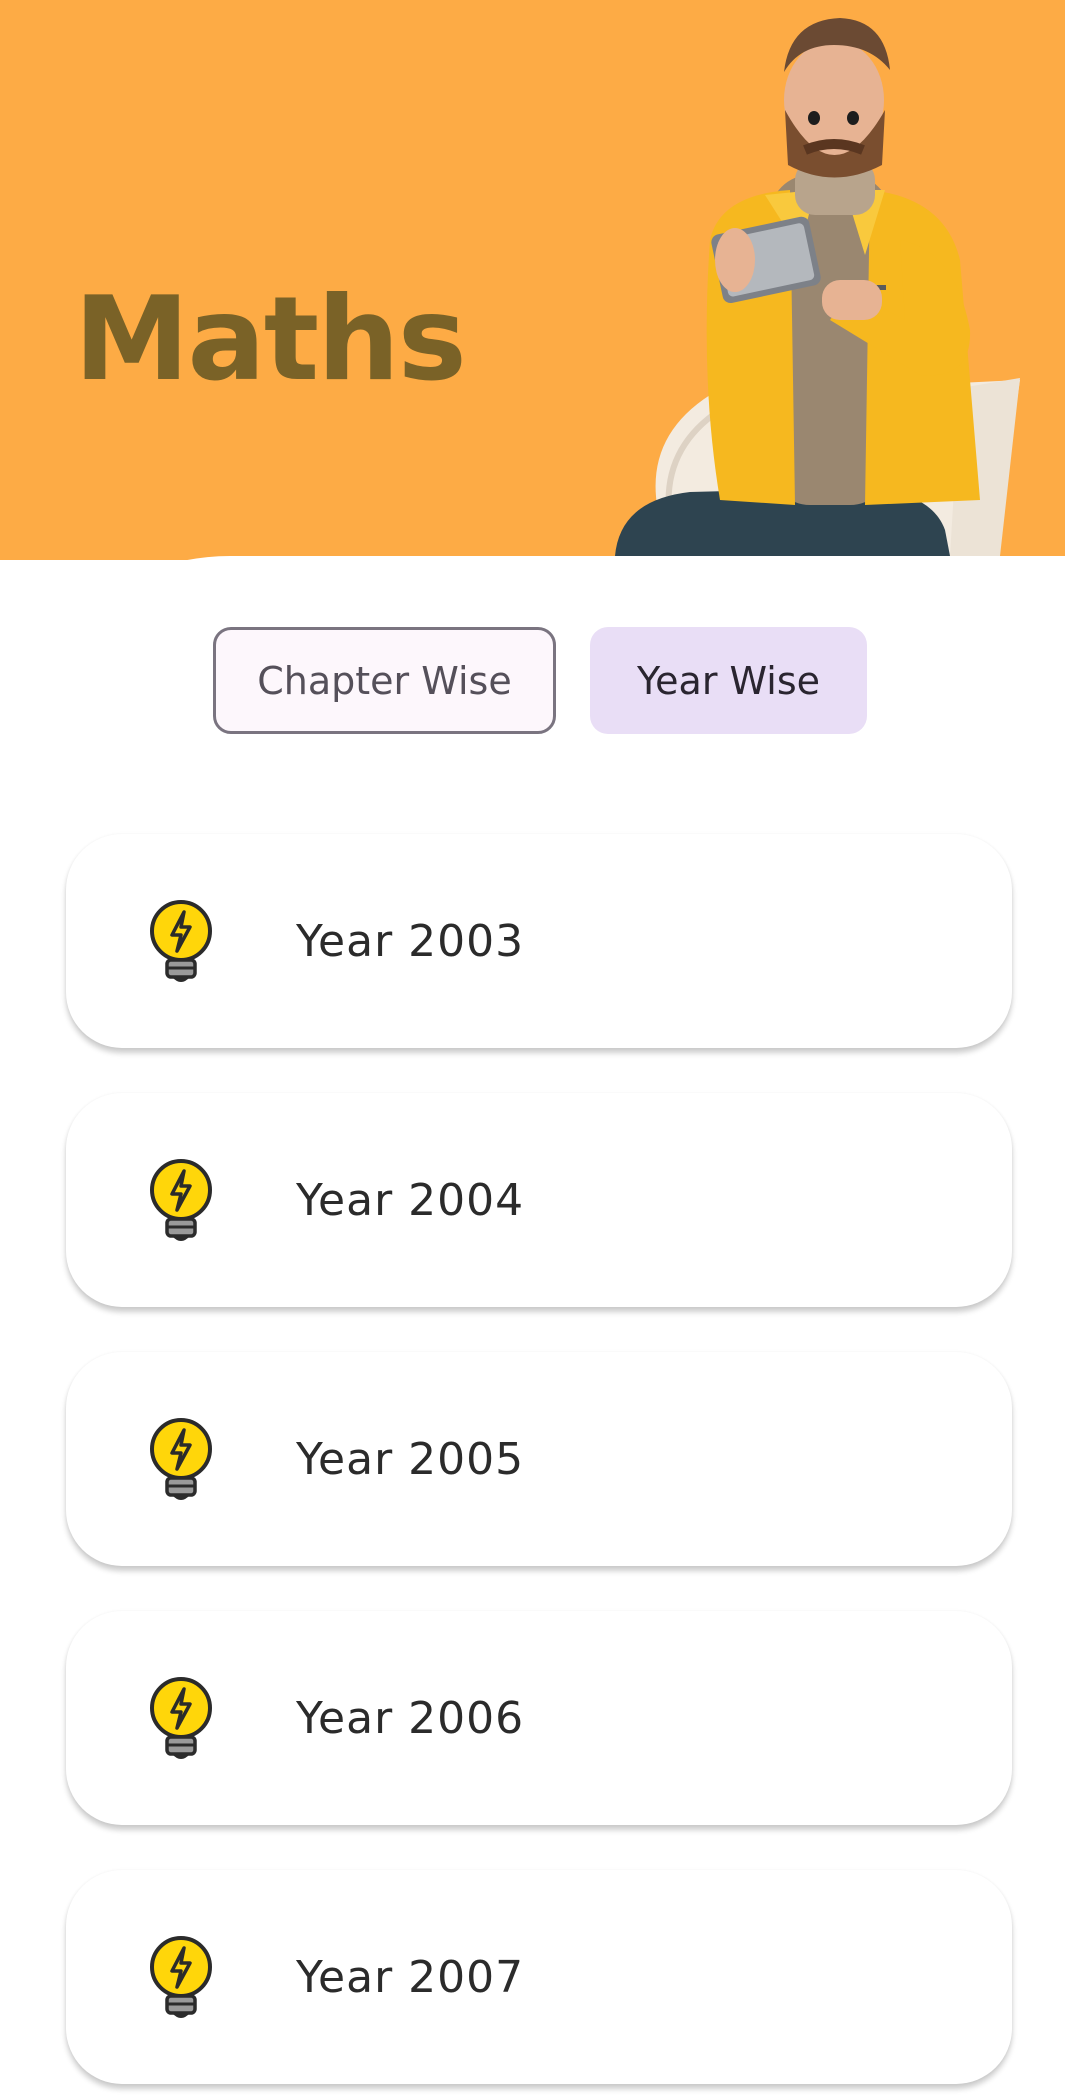 This screenshot has height=2099, width=1065. I want to click on tab-year-wise: Year Wise, so click(728, 680).